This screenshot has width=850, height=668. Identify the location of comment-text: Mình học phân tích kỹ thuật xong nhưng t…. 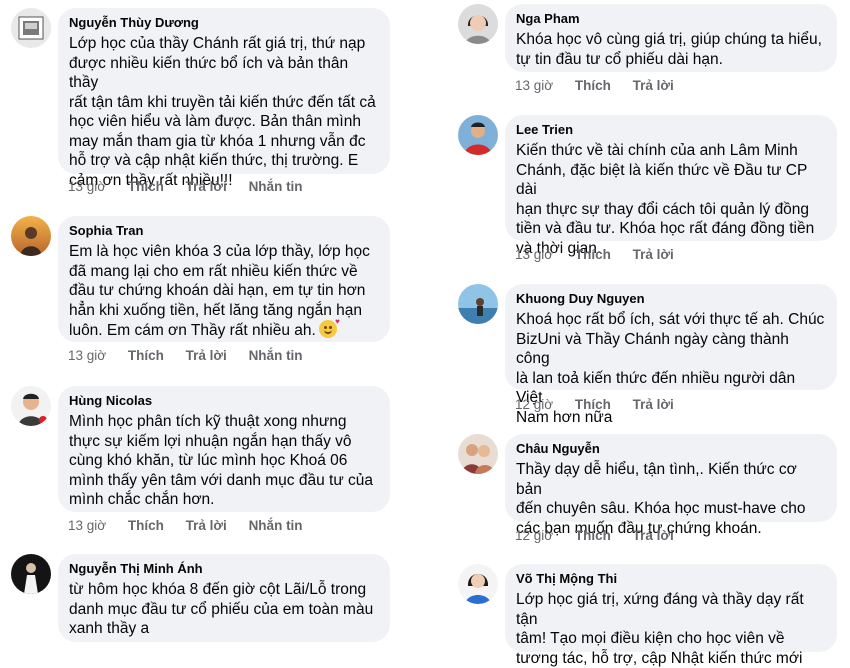
(221, 460).